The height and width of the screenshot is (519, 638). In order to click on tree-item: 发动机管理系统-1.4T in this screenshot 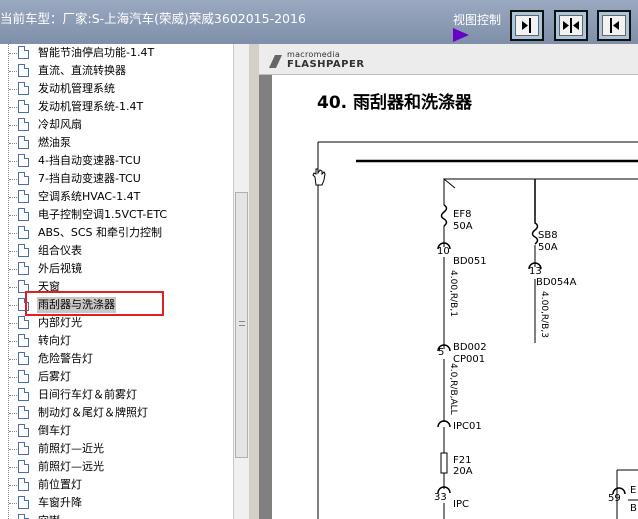, I will do `click(116, 107)`.